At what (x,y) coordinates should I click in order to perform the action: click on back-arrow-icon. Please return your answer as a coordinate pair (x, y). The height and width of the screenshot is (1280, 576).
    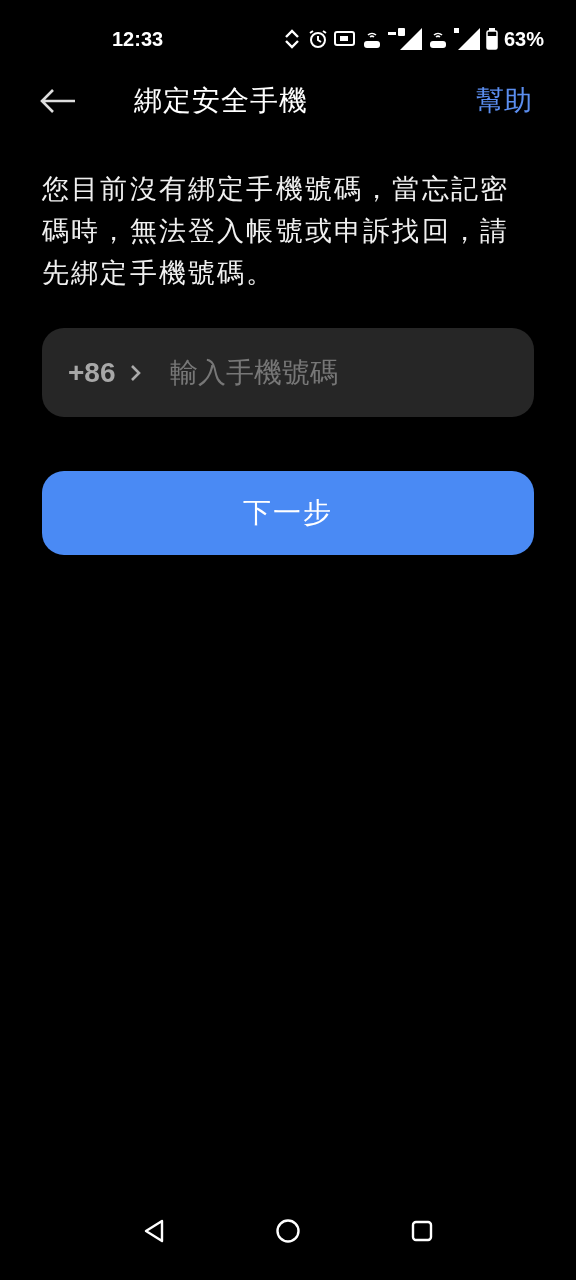
    Looking at the image, I should click on (58, 101).